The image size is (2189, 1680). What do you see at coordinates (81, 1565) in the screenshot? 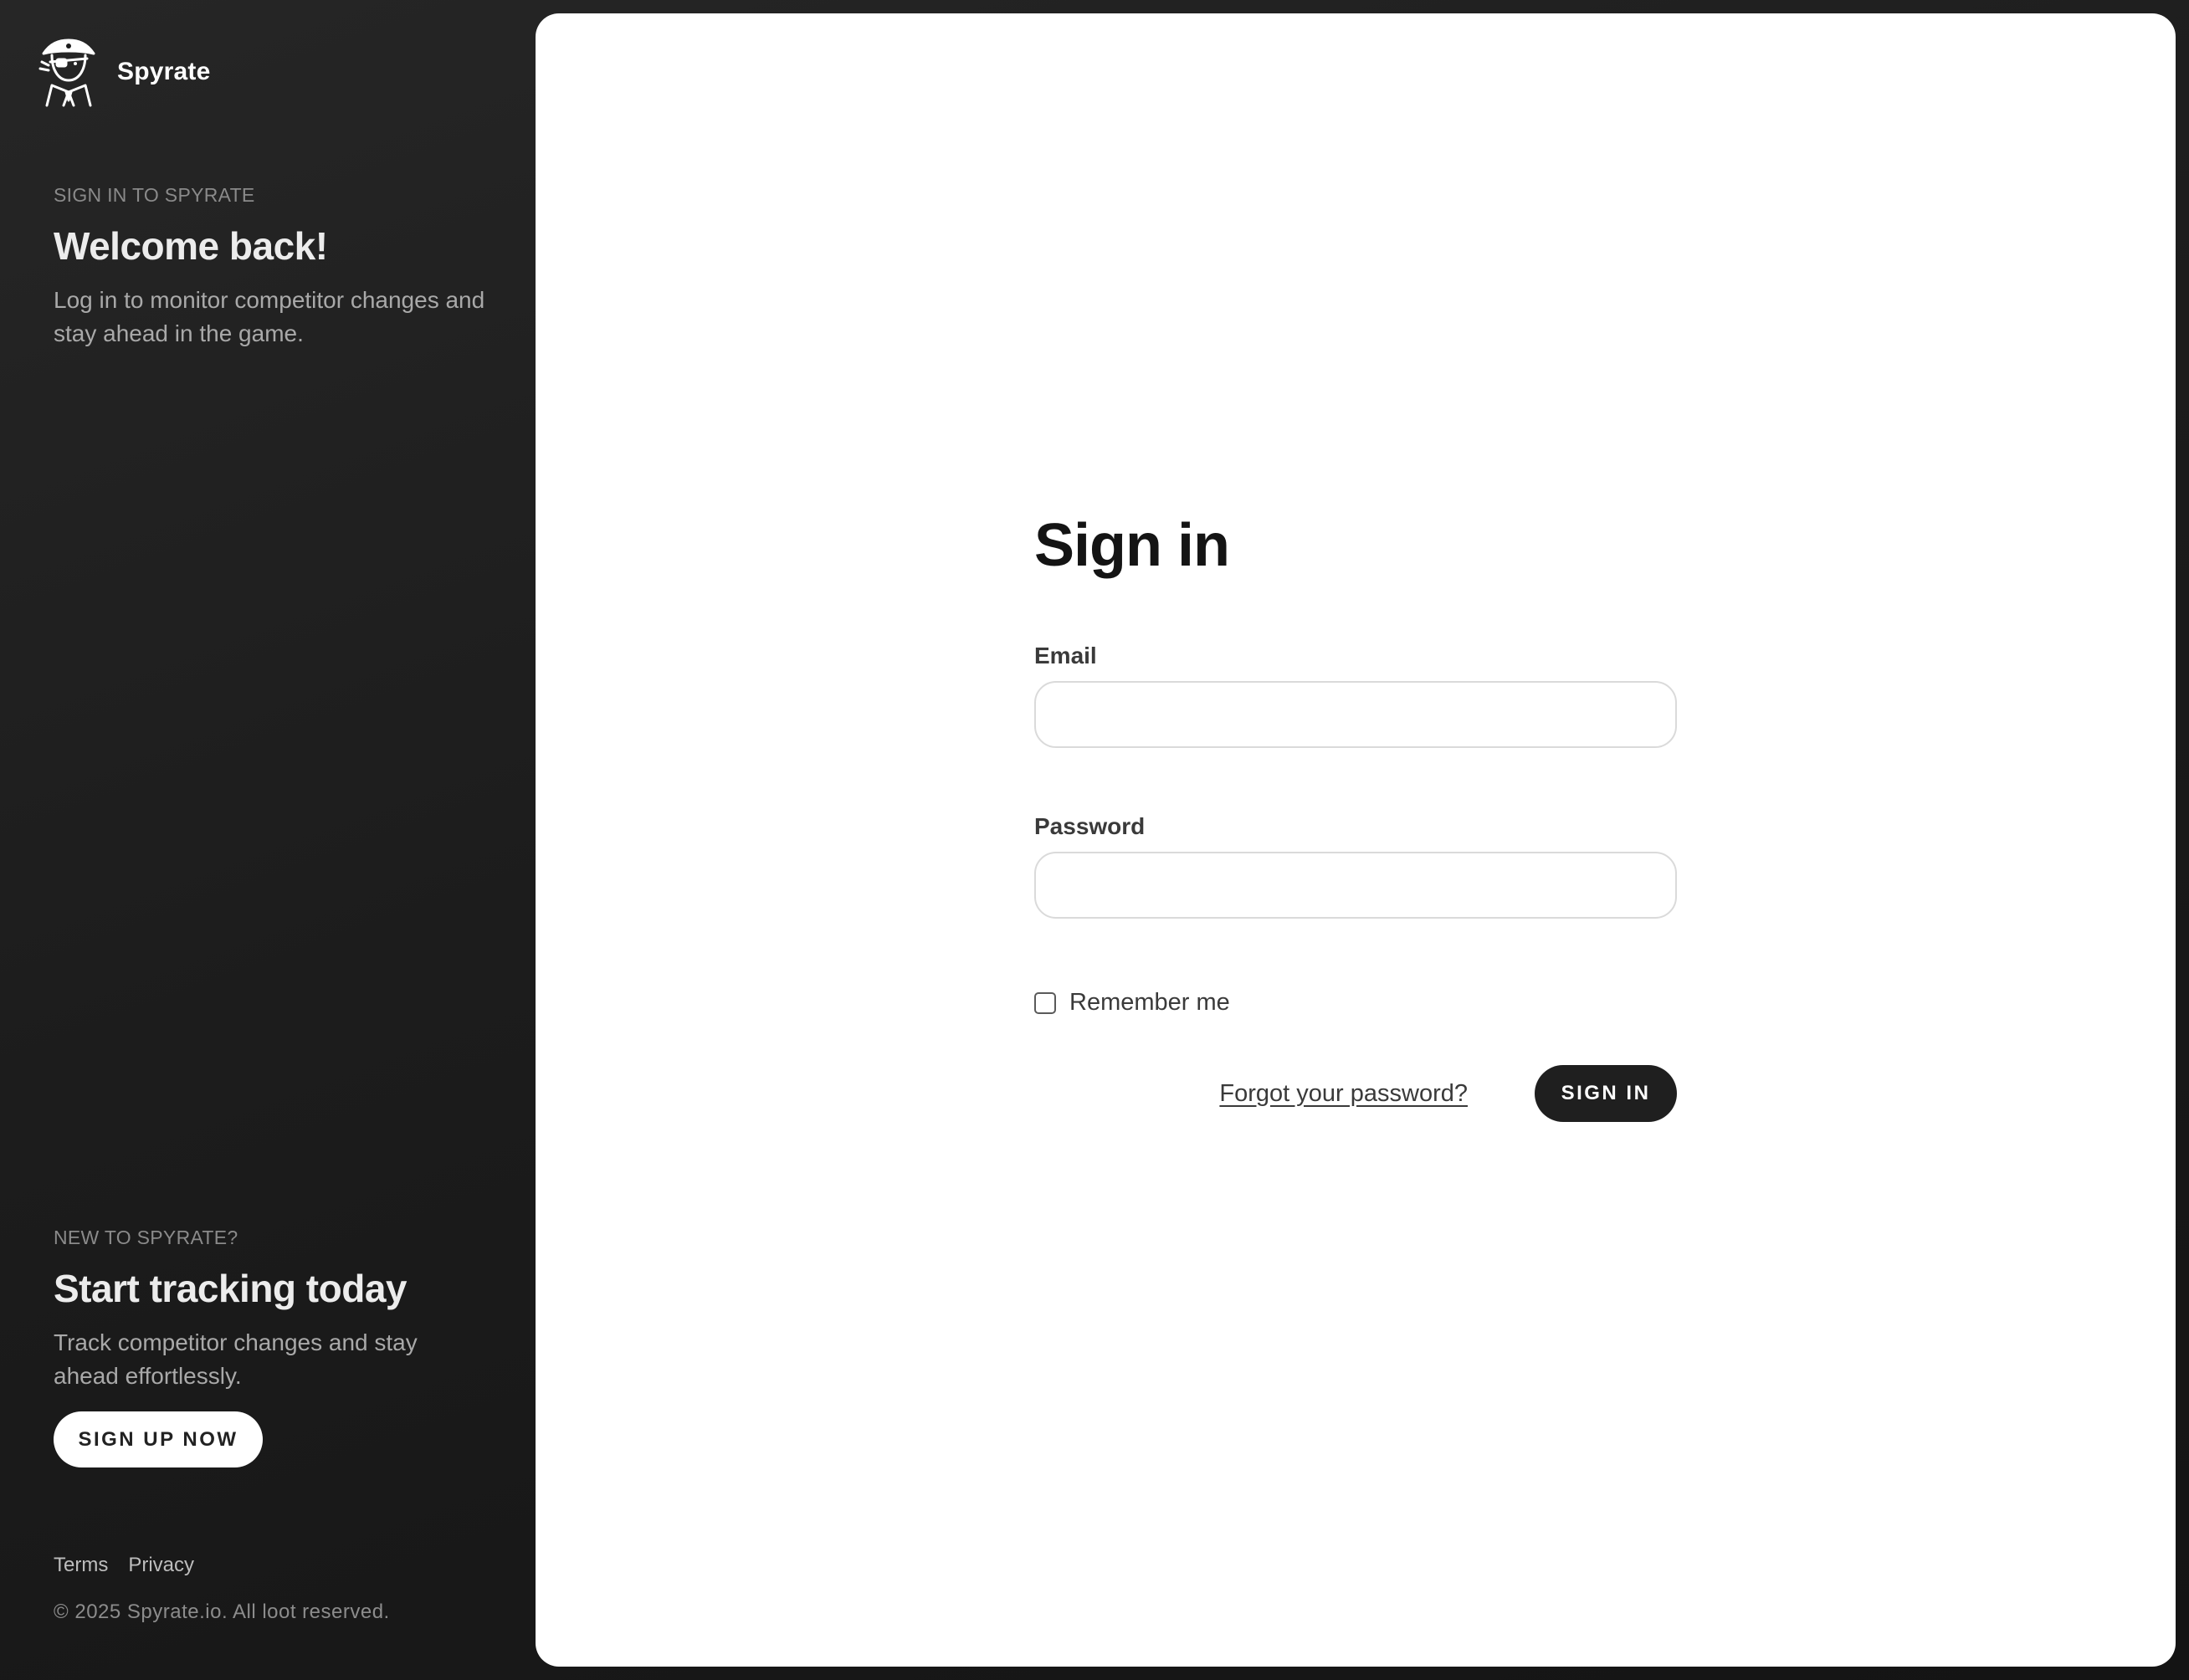
I see `terms-link: Terms` at bounding box center [81, 1565].